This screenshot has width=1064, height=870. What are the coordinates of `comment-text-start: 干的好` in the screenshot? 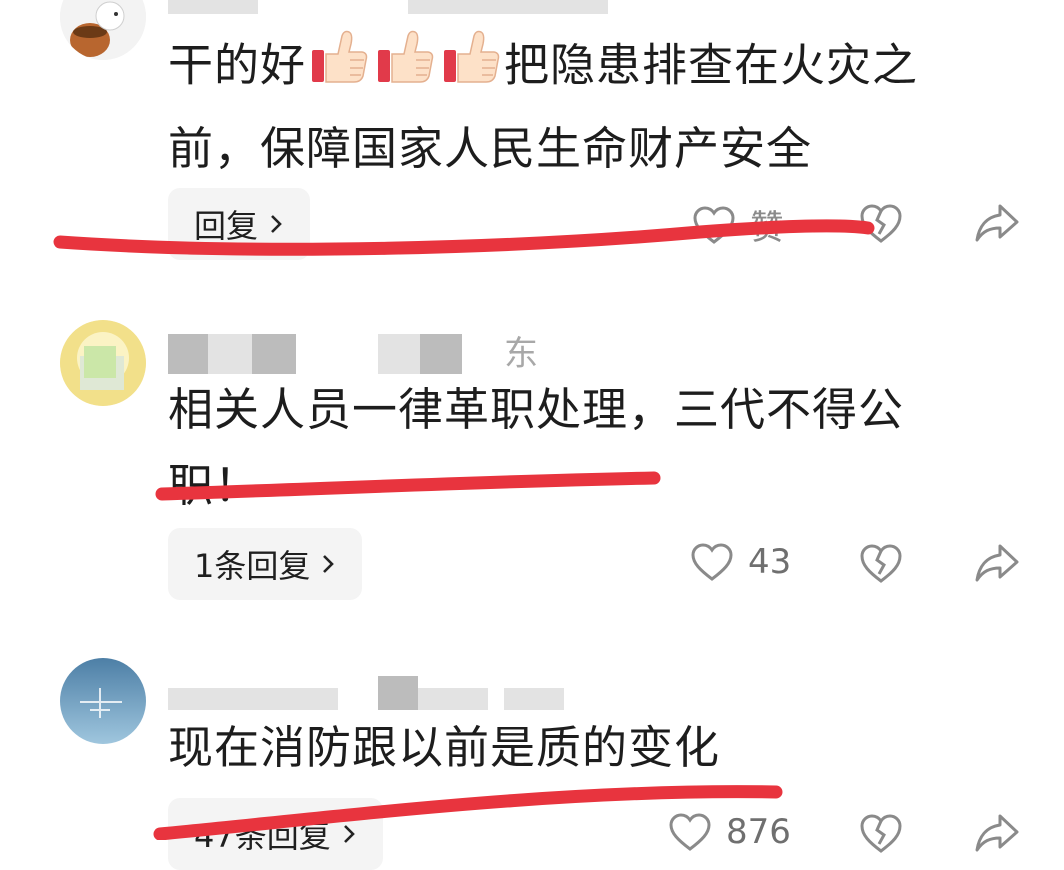 It's located at (237, 65).